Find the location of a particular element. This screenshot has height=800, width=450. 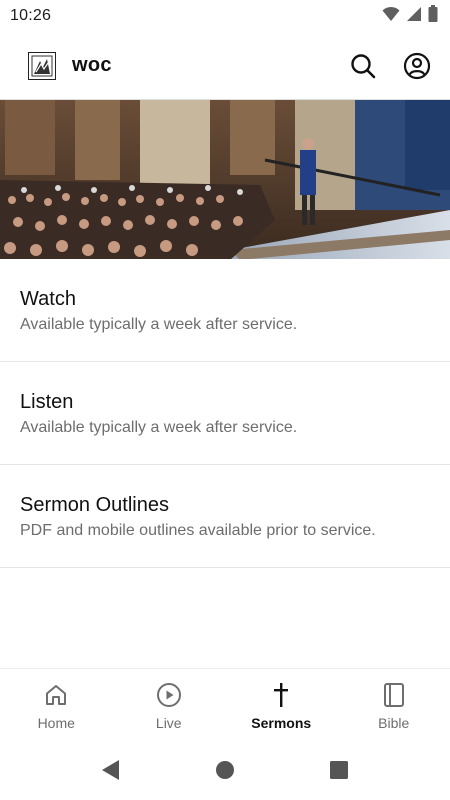

status-icons is located at coordinates (410, 16).